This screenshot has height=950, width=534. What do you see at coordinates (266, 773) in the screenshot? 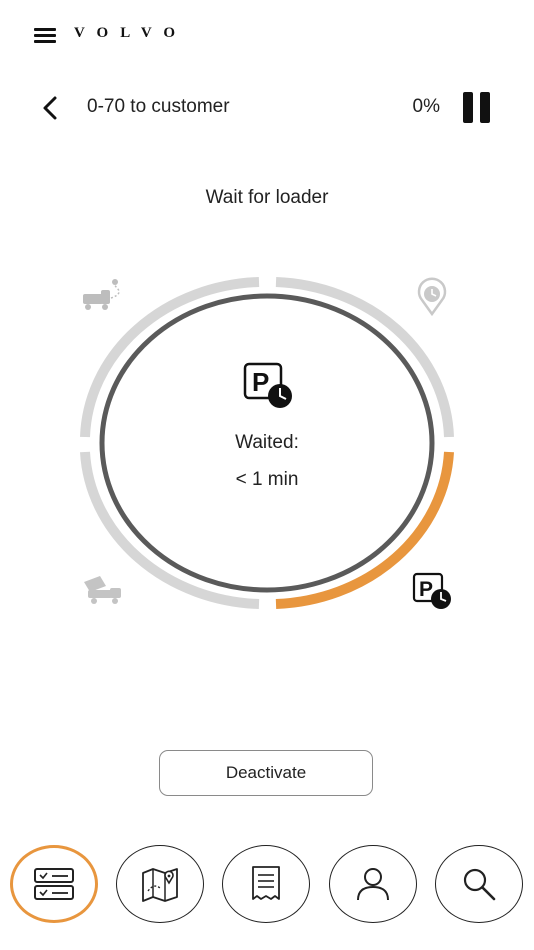
I see `deactivate-button: Deactivate` at bounding box center [266, 773].